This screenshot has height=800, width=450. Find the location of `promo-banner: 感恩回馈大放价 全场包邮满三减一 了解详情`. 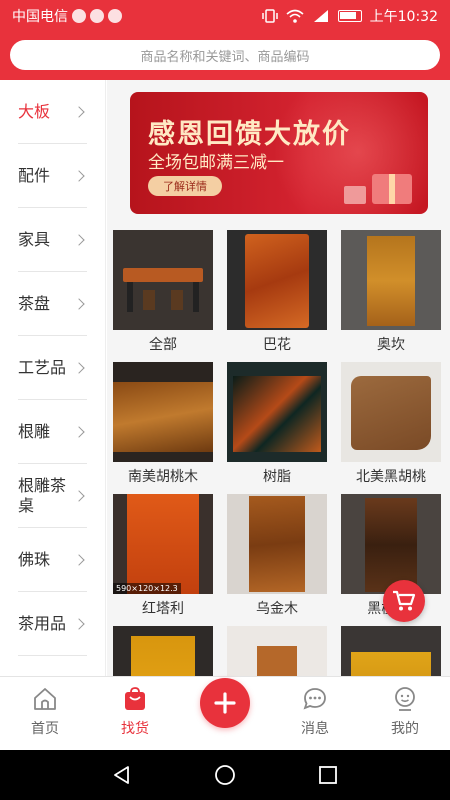

promo-banner: 感恩回馈大放价 全场包邮满三减一 了解详情 is located at coordinates (279, 153).